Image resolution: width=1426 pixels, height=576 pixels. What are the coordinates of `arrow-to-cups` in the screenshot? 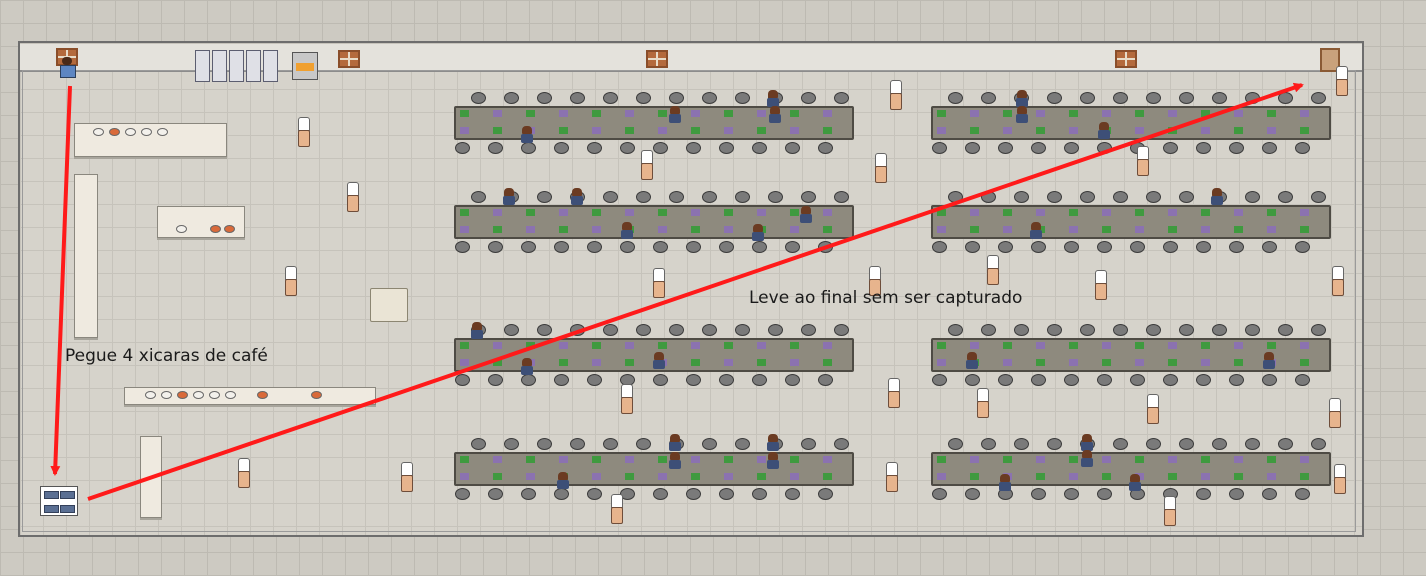 It's located at (61, 280).